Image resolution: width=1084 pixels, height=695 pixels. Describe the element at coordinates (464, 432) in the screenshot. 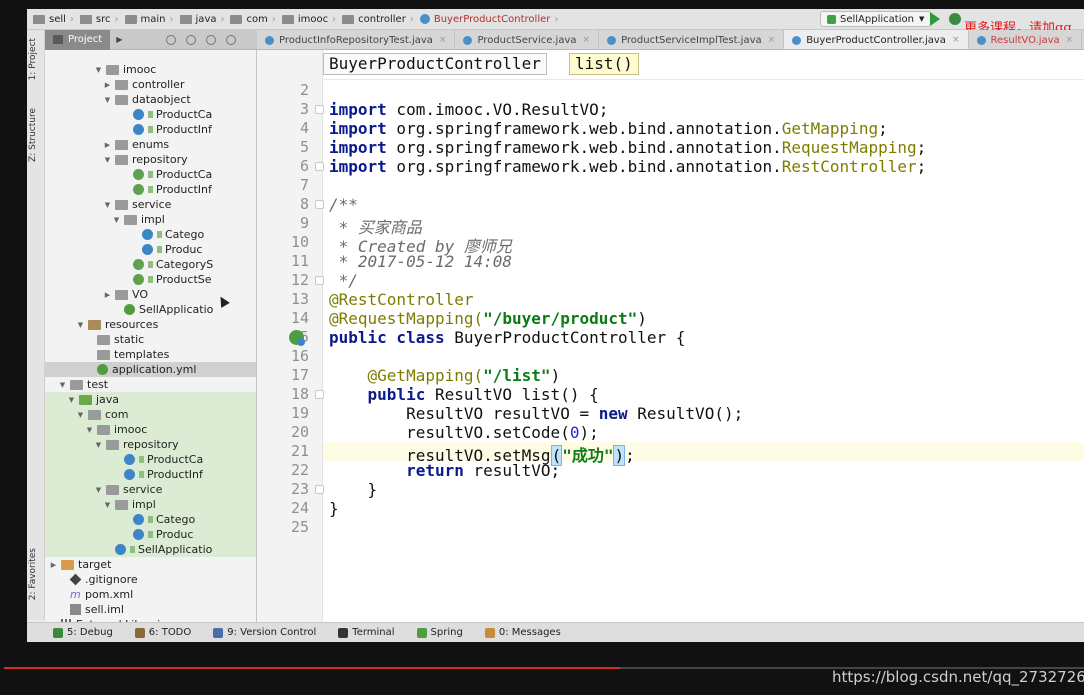

I see `code-line: resultVO.setCode(0);` at that location.